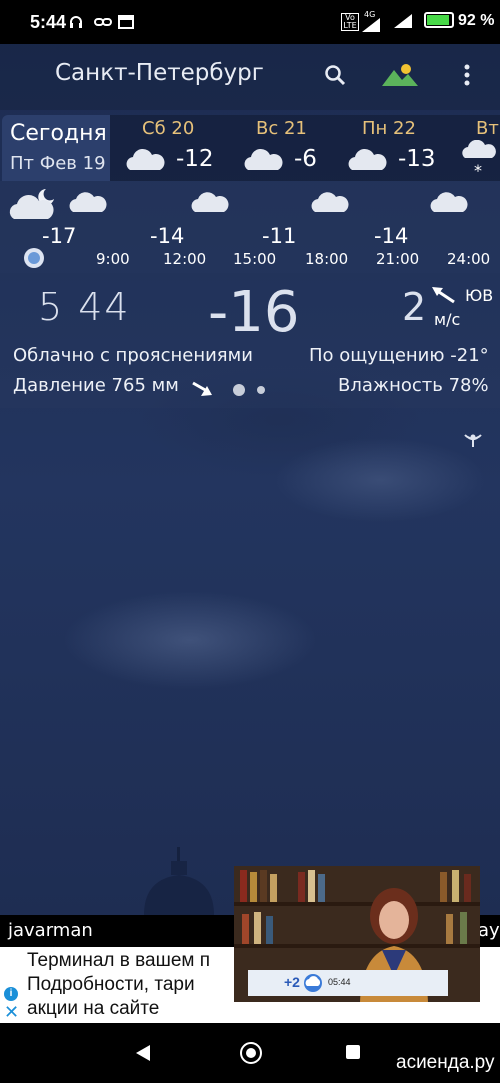 The image size is (500, 1083). I want to click on page-indicator, so click(261, 390).